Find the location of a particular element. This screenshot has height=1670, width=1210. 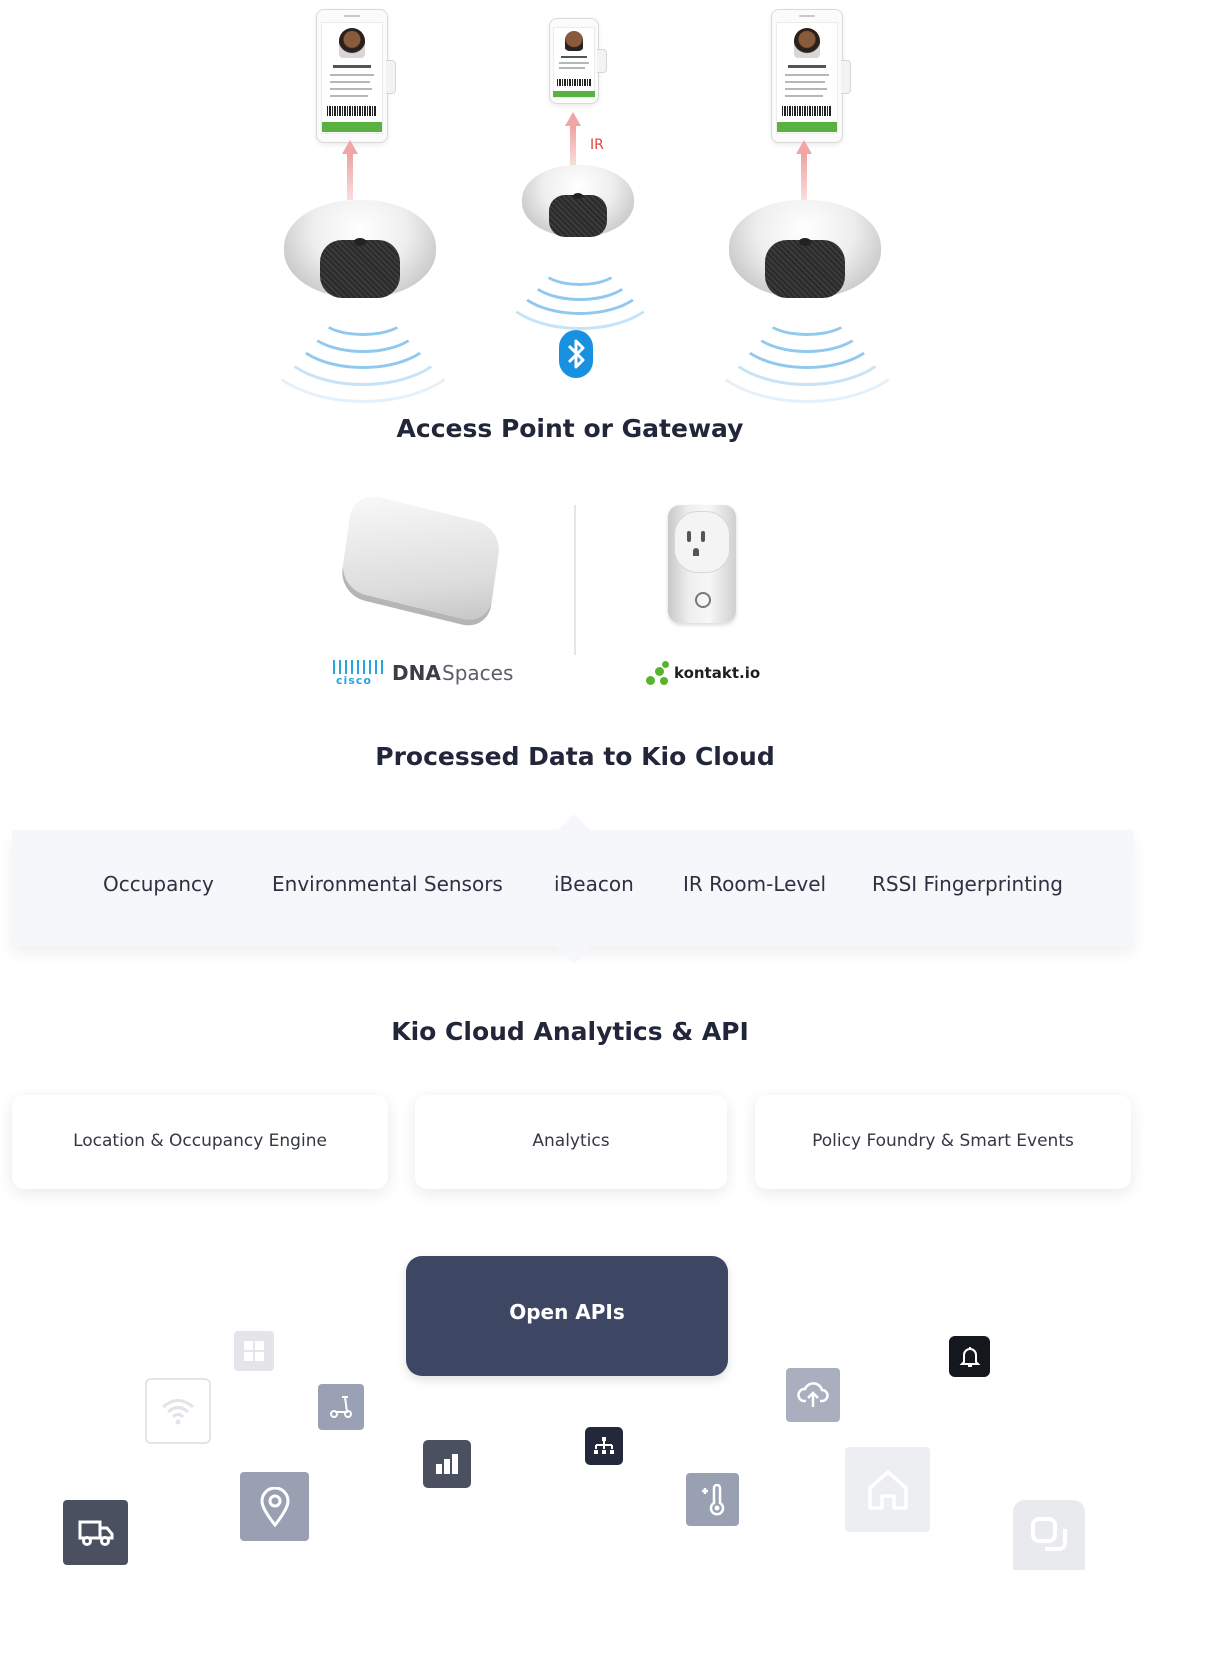

bell-icon is located at coordinates (969, 1356).